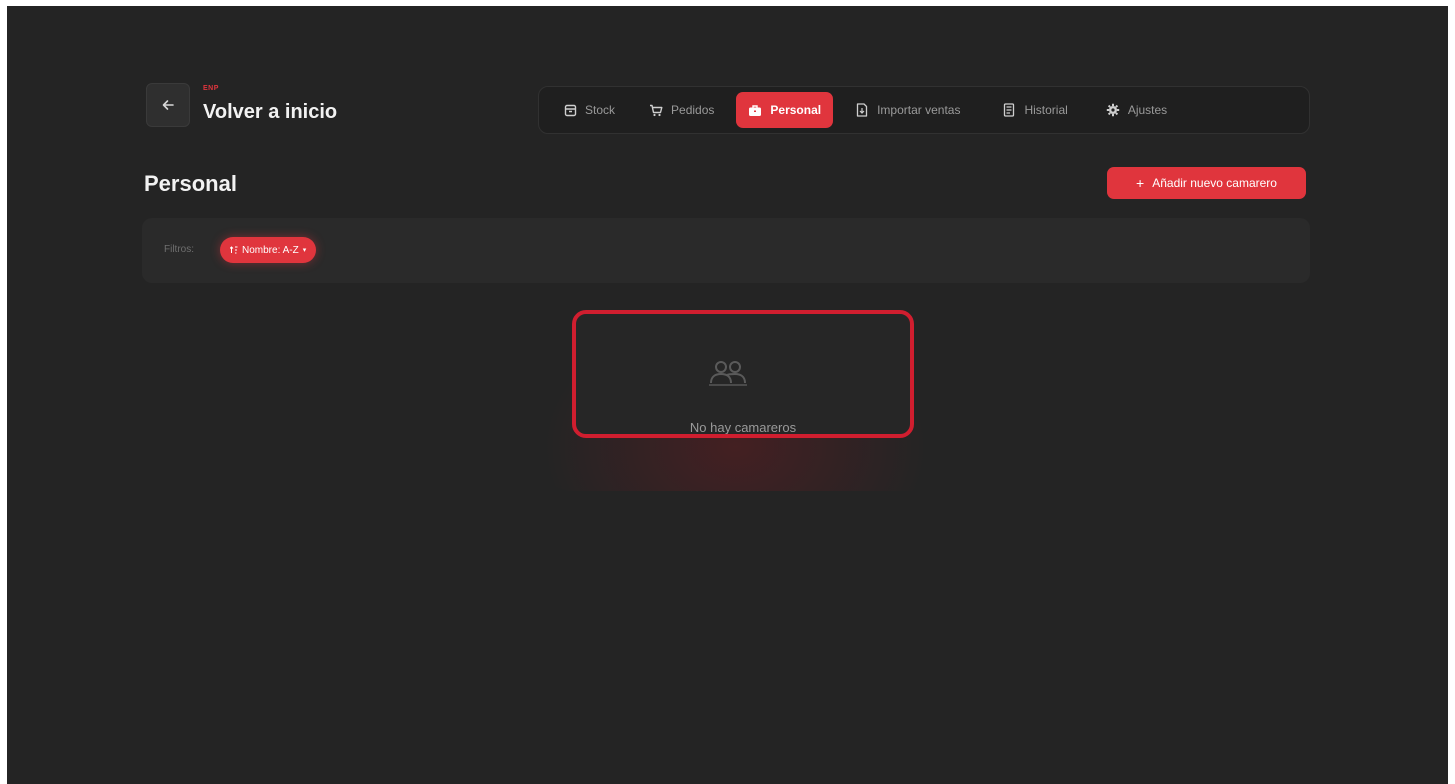 Image resolution: width=1455 pixels, height=784 pixels. Describe the element at coordinates (179, 249) in the screenshot. I see `filter-label: Filtros:` at that location.